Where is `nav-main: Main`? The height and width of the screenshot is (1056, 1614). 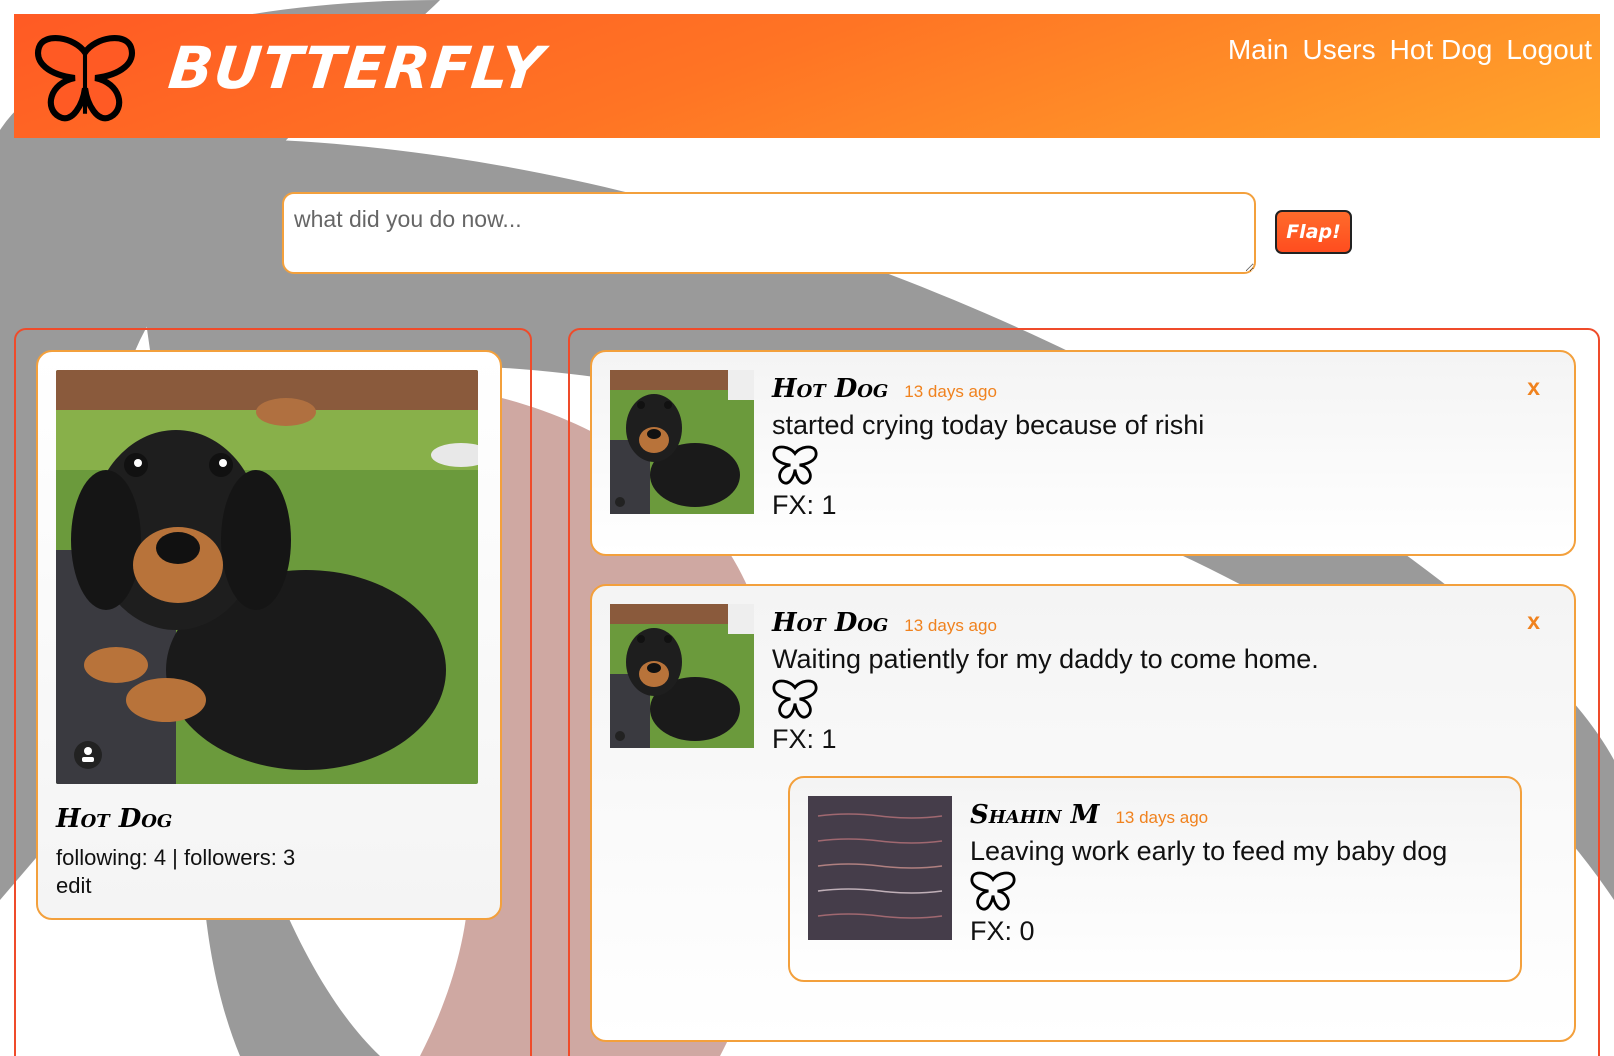 nav-main: Main is located at coordinates (1258, 50).